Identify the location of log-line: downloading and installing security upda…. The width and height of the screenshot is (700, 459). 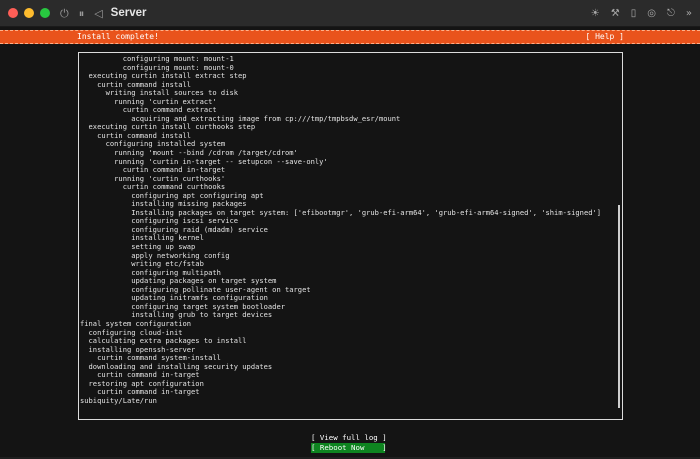
(176, 366).